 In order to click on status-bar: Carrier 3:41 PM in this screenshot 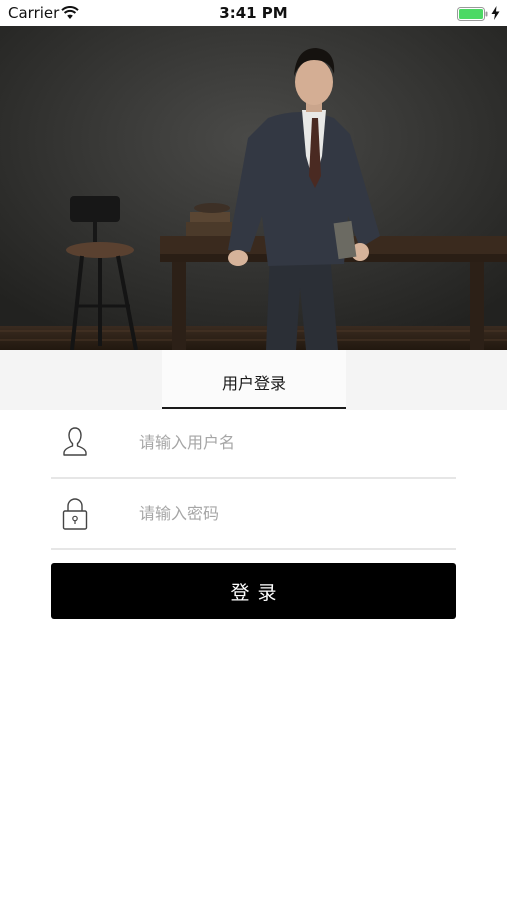, I will do `click(253, 13)`.